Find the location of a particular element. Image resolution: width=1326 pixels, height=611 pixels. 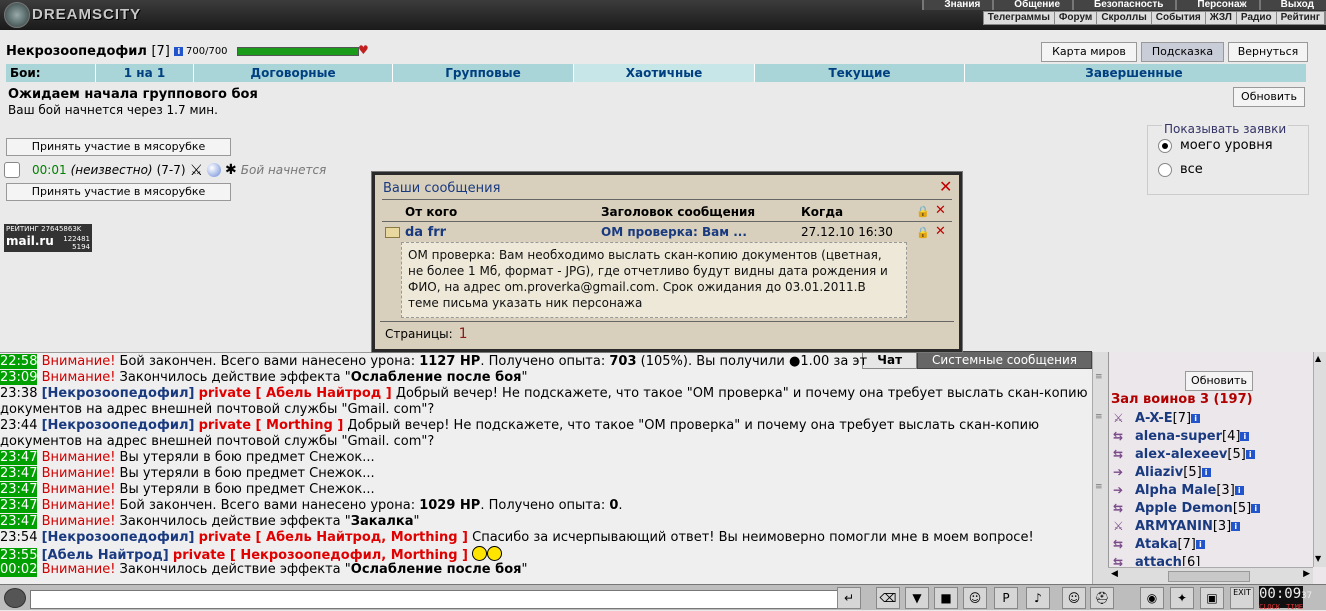

back-button: Вернуться is located at coordinates (1268, 52).